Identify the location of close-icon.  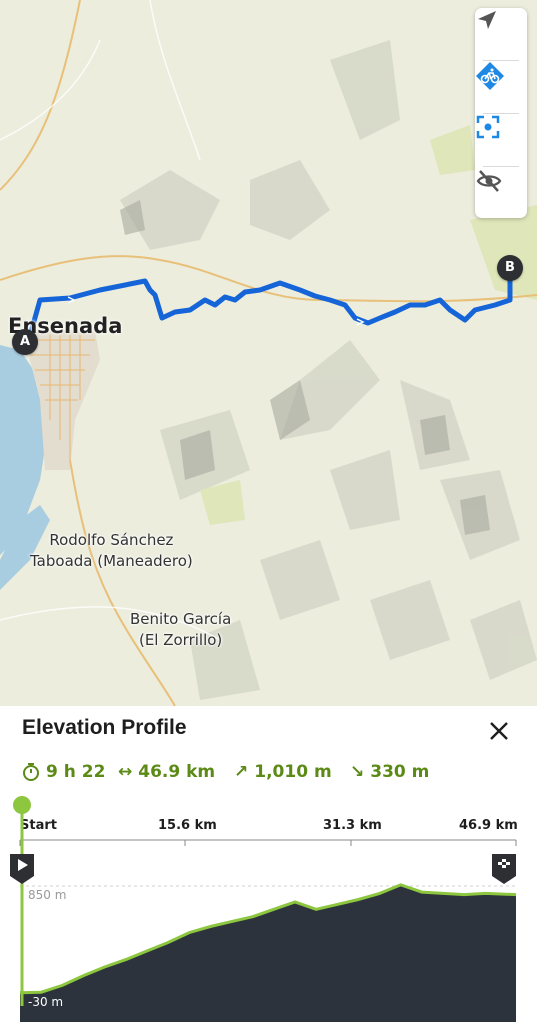
(499, 731).